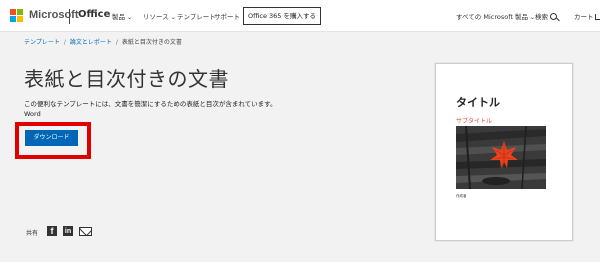 This screenshot has height=262, width=600. I want to click on nav-support-link: サポート, so click(227, 16).